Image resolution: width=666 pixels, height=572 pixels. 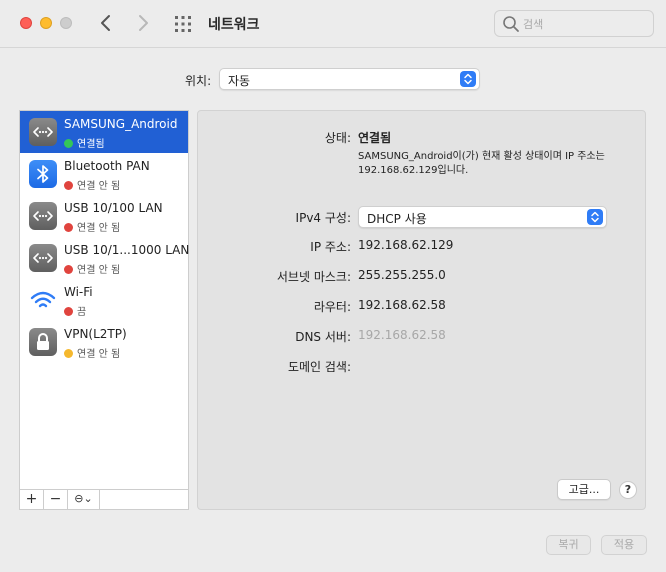 What do you see at coordinates (402, 305) in the screenshot?
I see `router-value: 192.168.62.58` at bounding box center [402, 305].